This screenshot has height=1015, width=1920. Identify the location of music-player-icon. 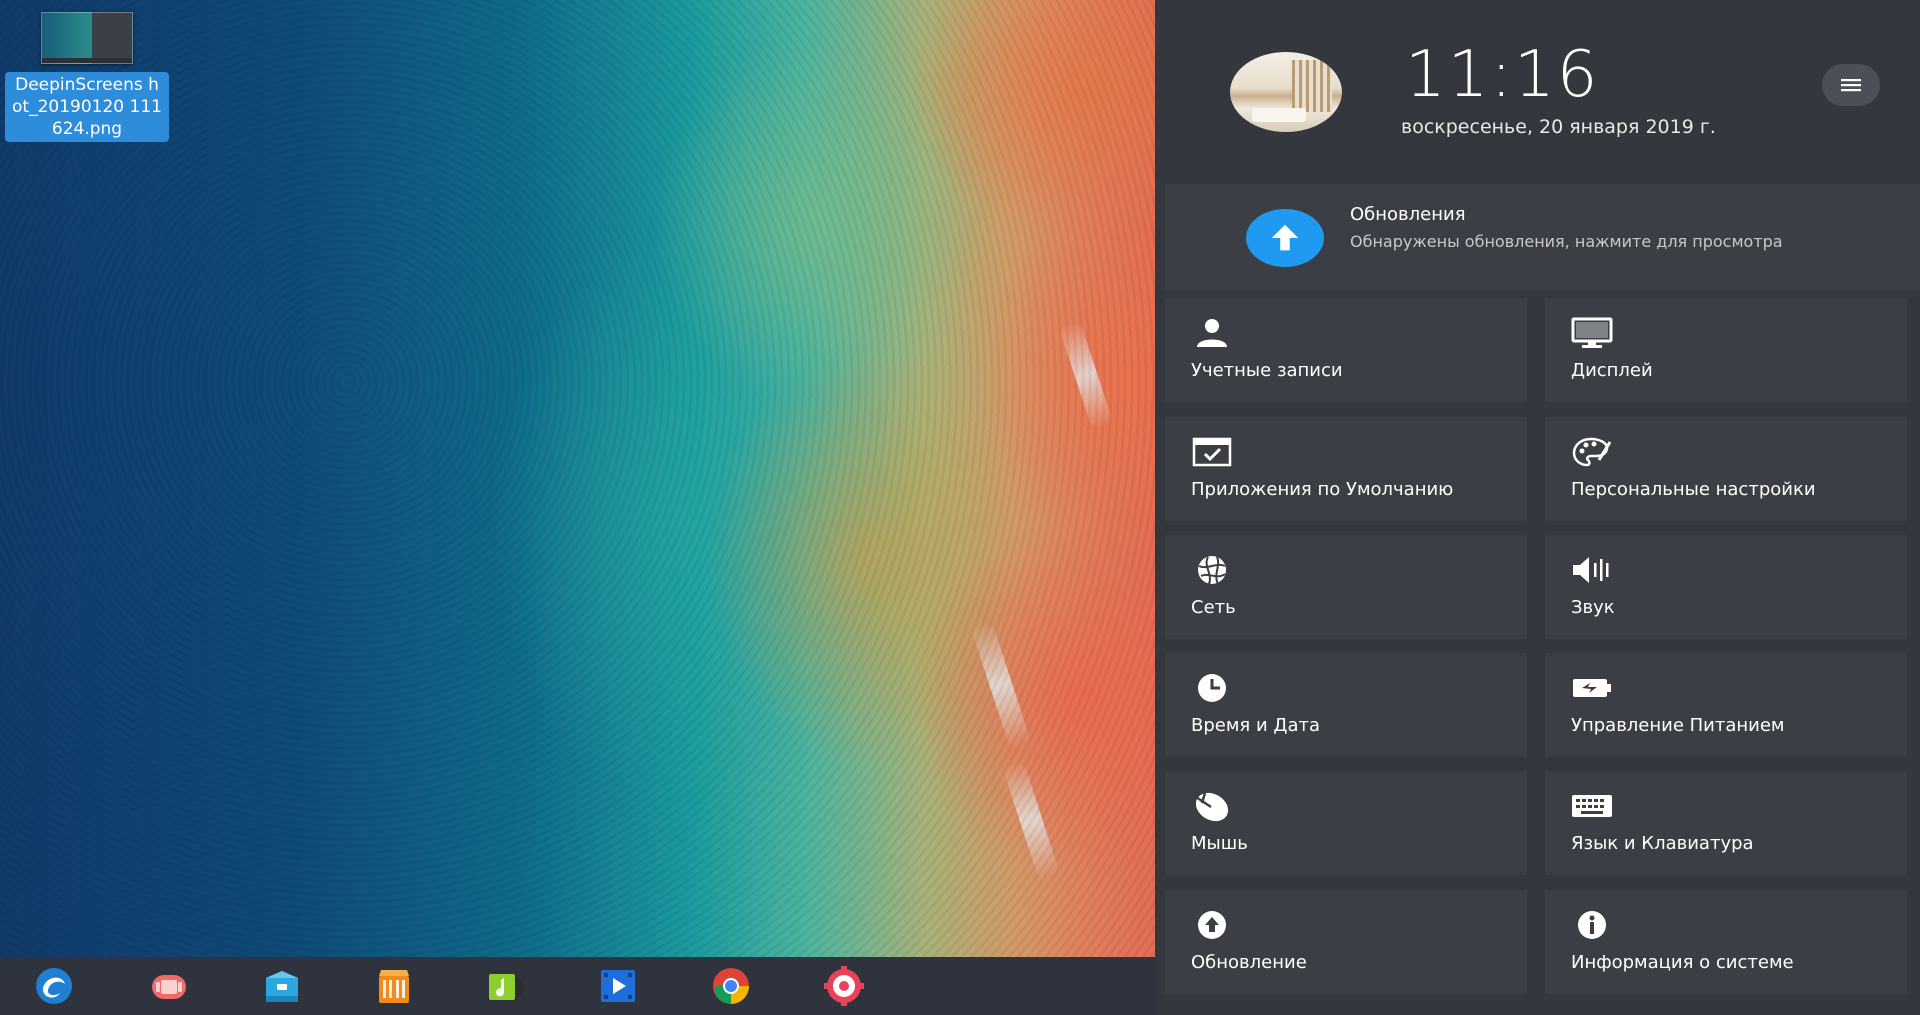
(506, 986).